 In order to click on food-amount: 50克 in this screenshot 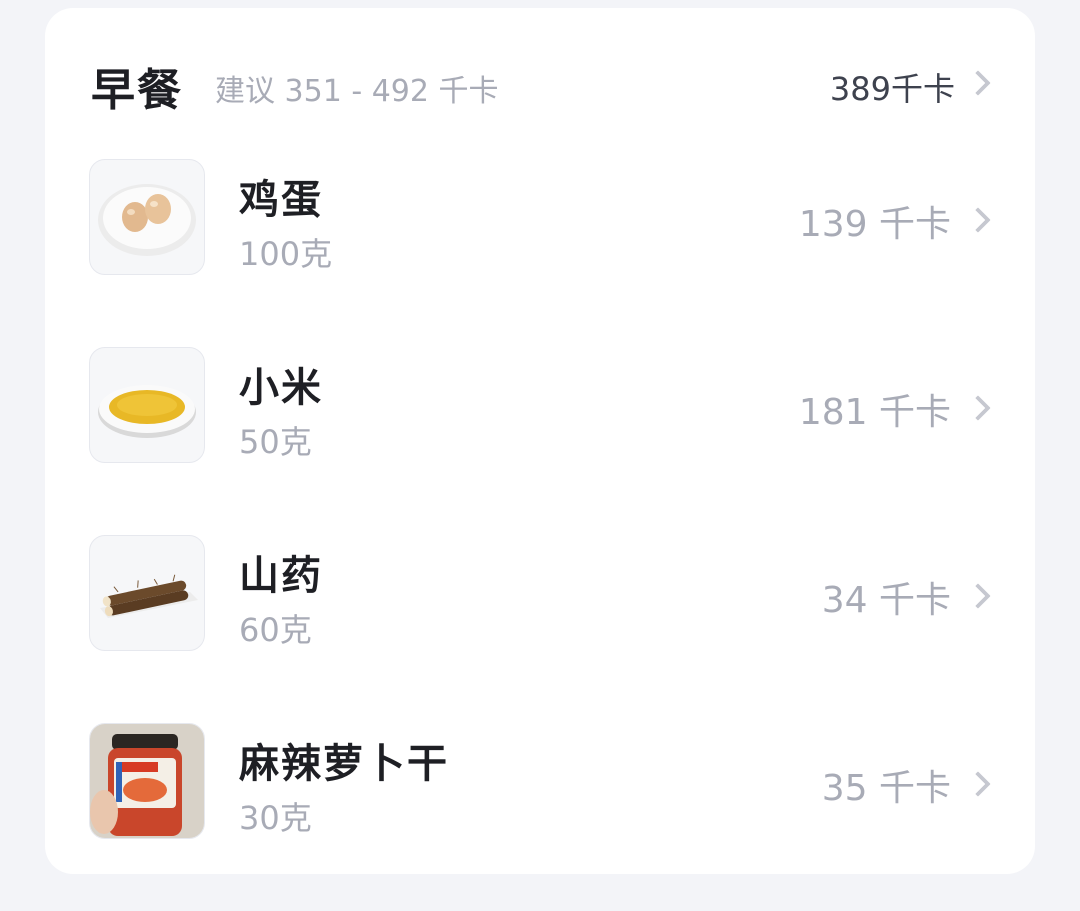, I will do `click(275, 442)`.